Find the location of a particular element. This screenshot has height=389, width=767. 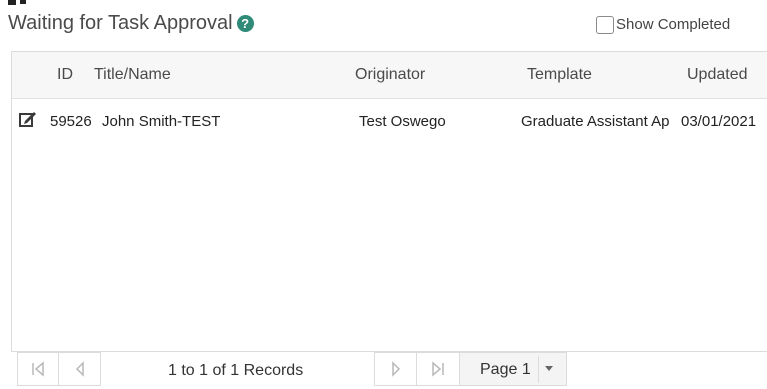

column-header-title: Title/Name is located at coordinates (132, 75).